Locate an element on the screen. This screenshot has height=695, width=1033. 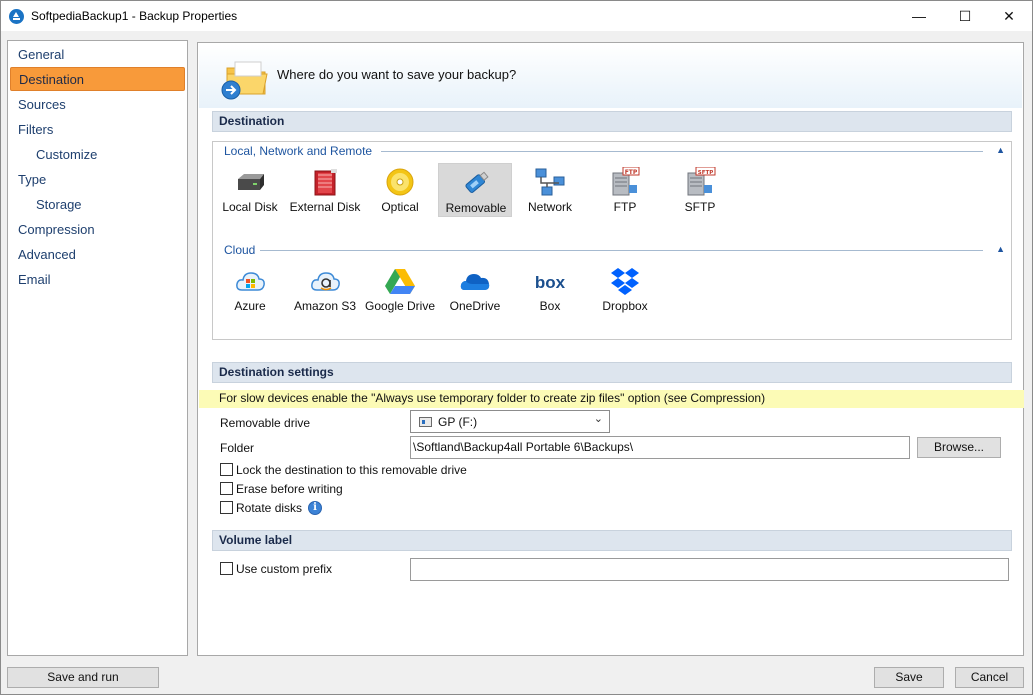
ftp-server-icon: FTP is located at coordinates (626, 181).